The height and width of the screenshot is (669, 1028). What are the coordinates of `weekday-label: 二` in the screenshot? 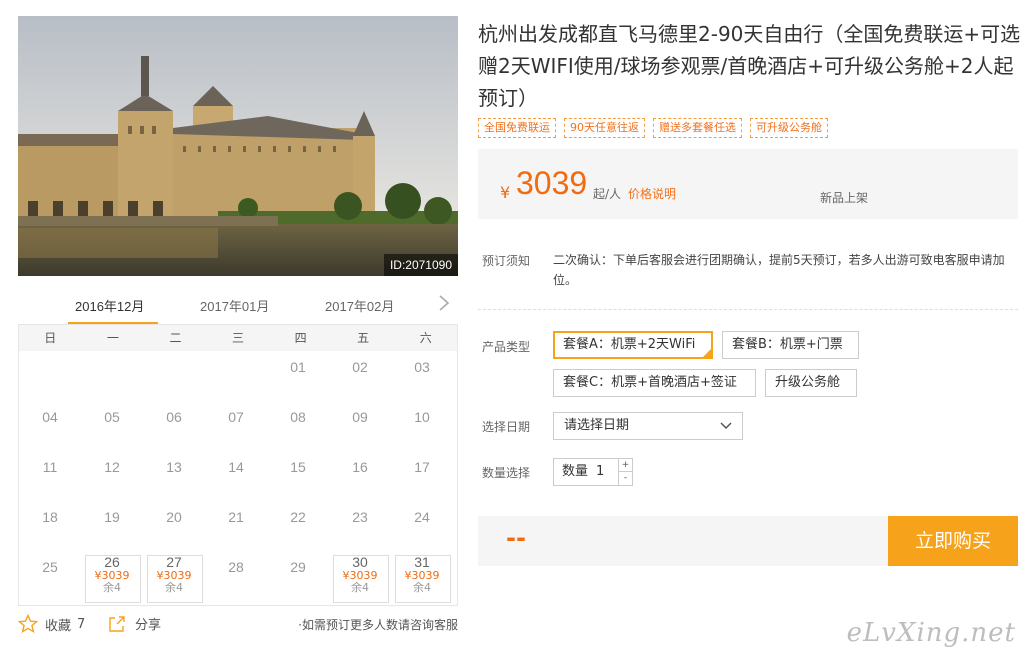 It's located at (175, 338).